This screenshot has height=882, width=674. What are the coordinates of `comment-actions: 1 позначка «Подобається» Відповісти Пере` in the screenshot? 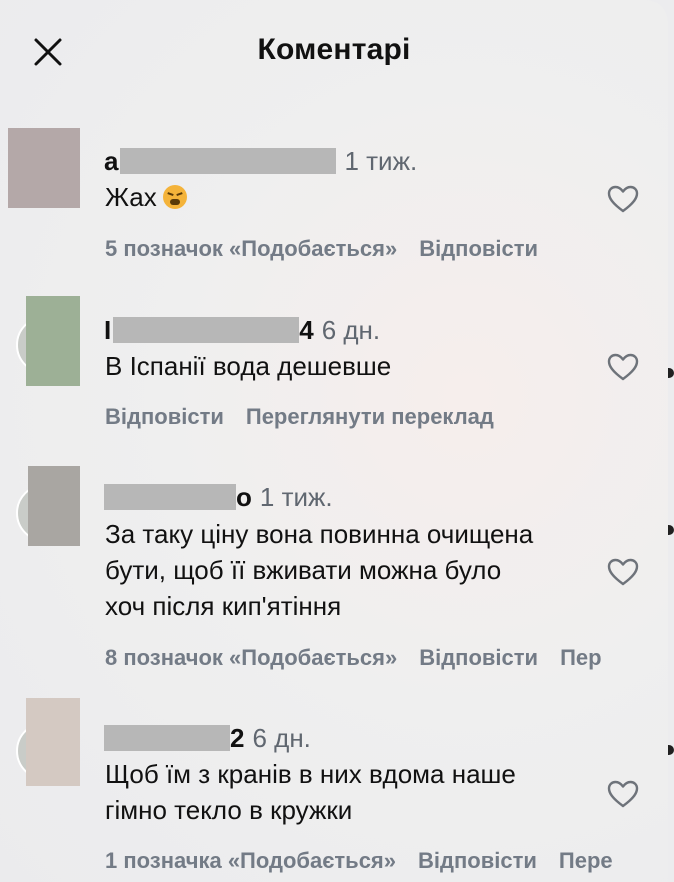 It's located at (370, 861).